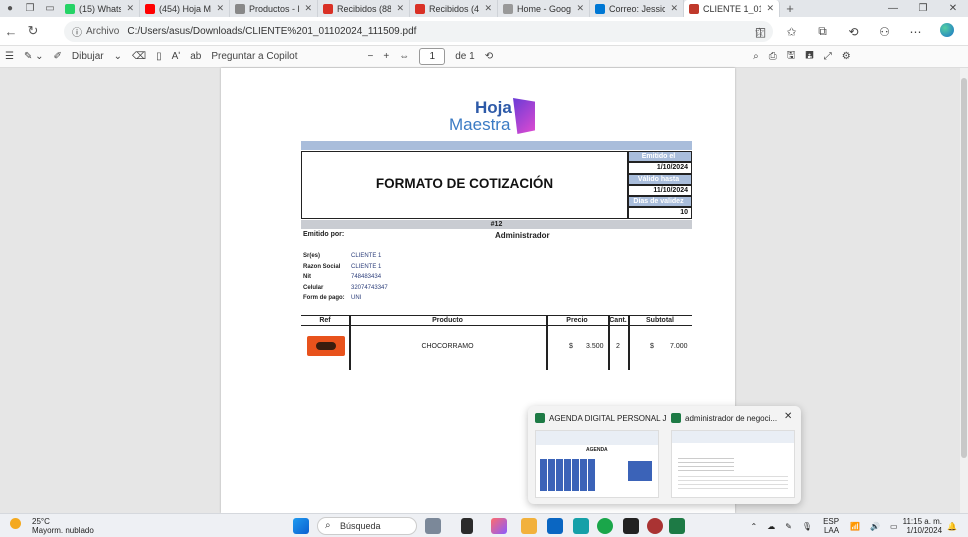 This screenshot has width=968, height=537. I want to click on tab-5: Recibidos (49) - ✕, so click(454, 8).